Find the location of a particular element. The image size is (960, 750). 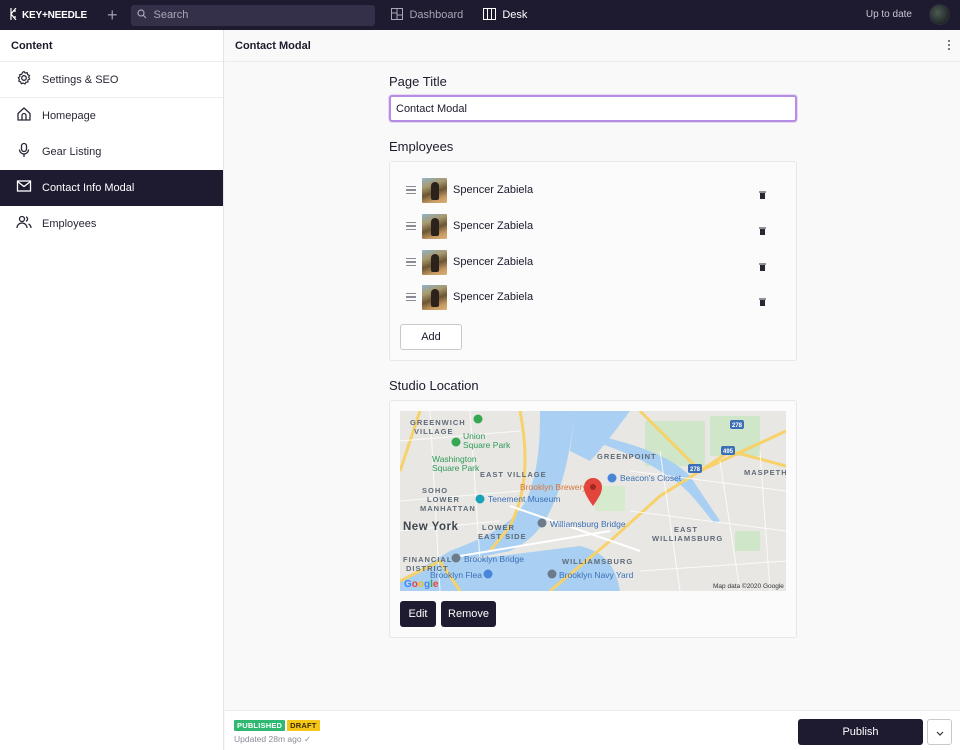

sidebar-item-settings-seo: Settings & SEO is located at coordinates (111, 80).